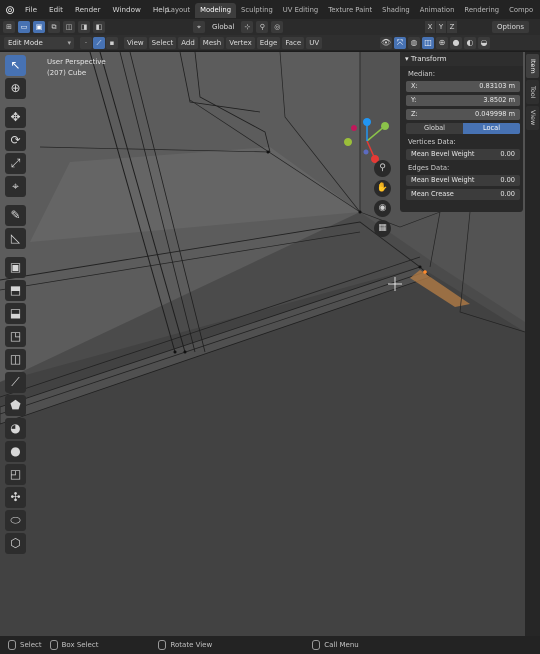 Image resolution: width=540 pixels, height=654 pixels. I want to click on selection-mode-group: · ⟋ ▪, so click(99, 42).